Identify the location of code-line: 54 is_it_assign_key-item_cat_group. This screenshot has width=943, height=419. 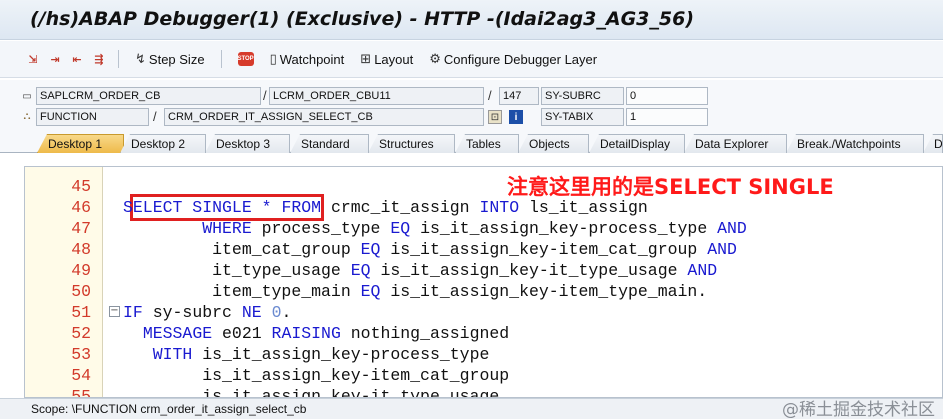
(483, 375).